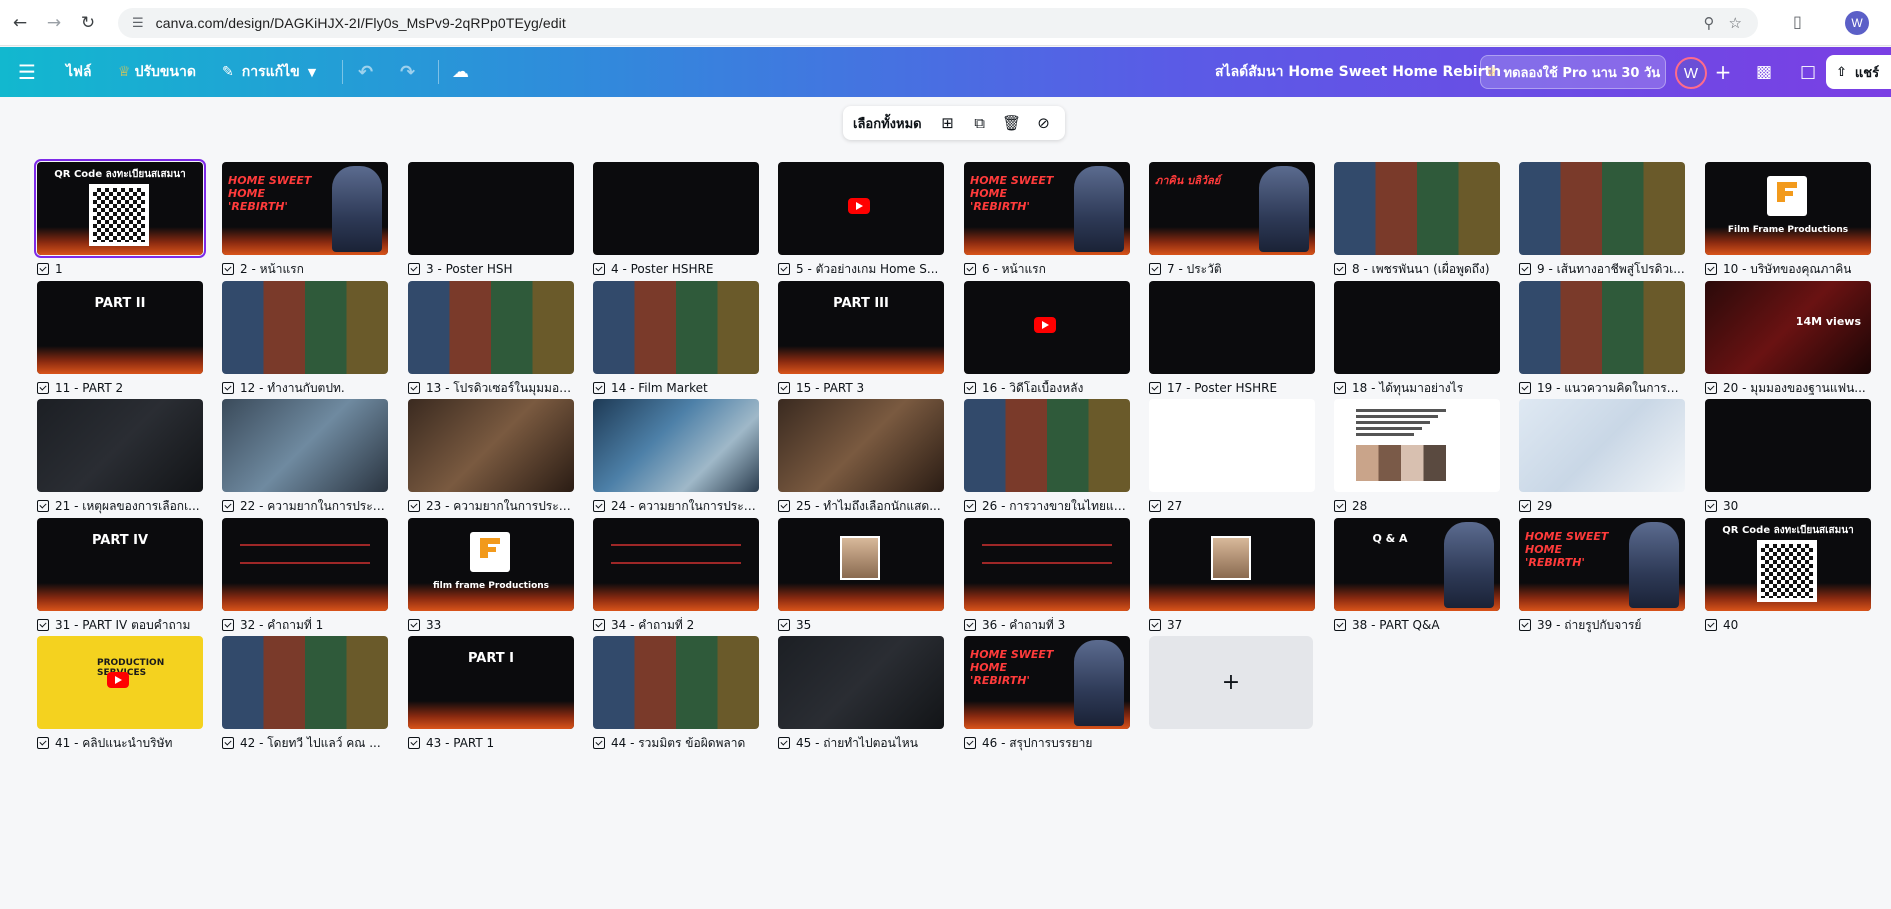 This screenshot has width=1891, height=909. I want to click on slide-card: 37, so click(1232, 575).